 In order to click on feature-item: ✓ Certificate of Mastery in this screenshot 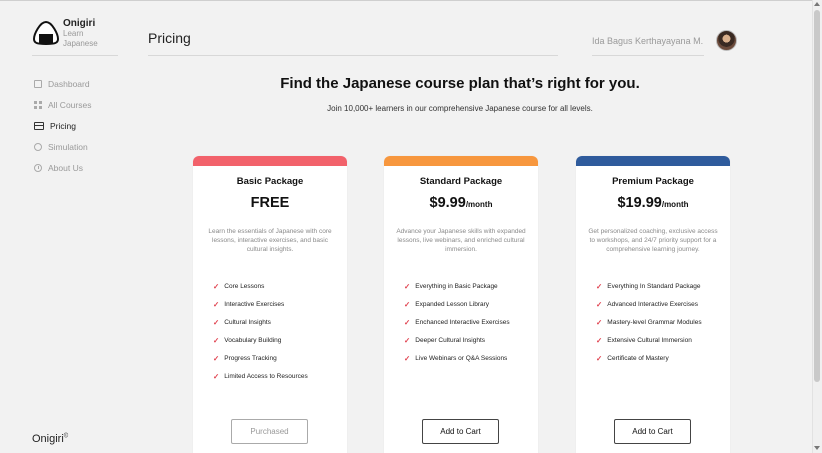, I will do `click(649, 358)`.